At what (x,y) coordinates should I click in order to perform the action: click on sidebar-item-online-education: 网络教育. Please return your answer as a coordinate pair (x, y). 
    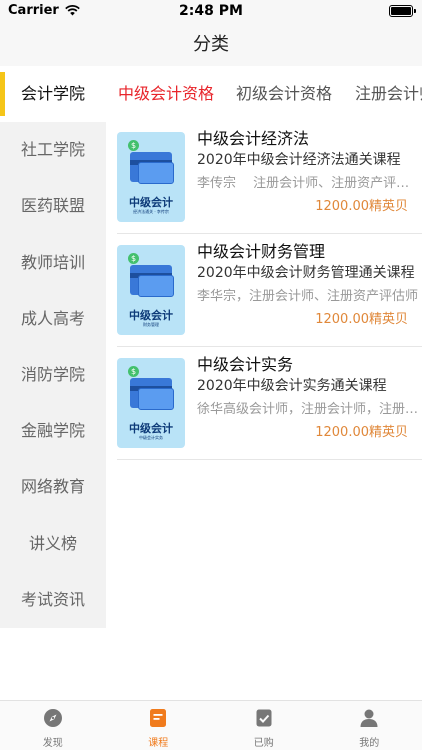
    Looking at the image, I should click on (53, 487).